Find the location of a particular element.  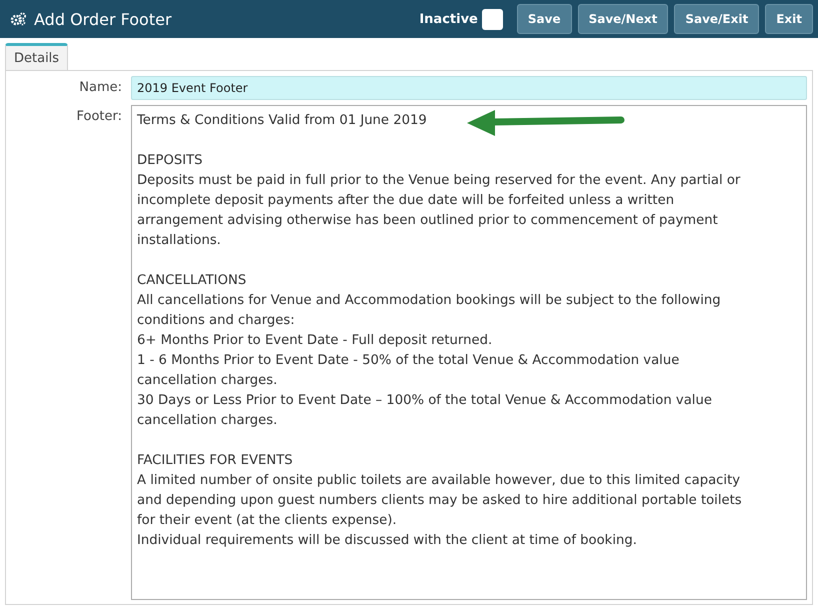

footer-text-line: CANCELLATIONS is located at coordinates (191, 281).